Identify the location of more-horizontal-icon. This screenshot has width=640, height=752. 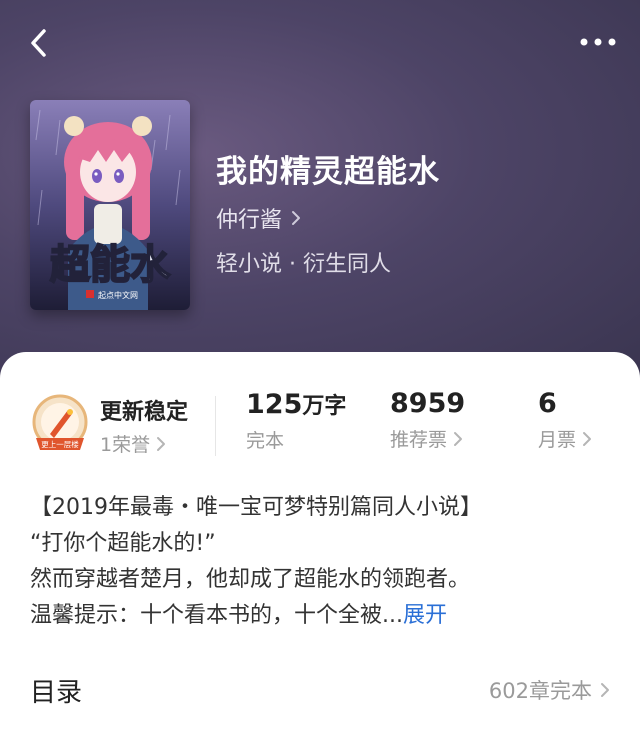
(598, 42).